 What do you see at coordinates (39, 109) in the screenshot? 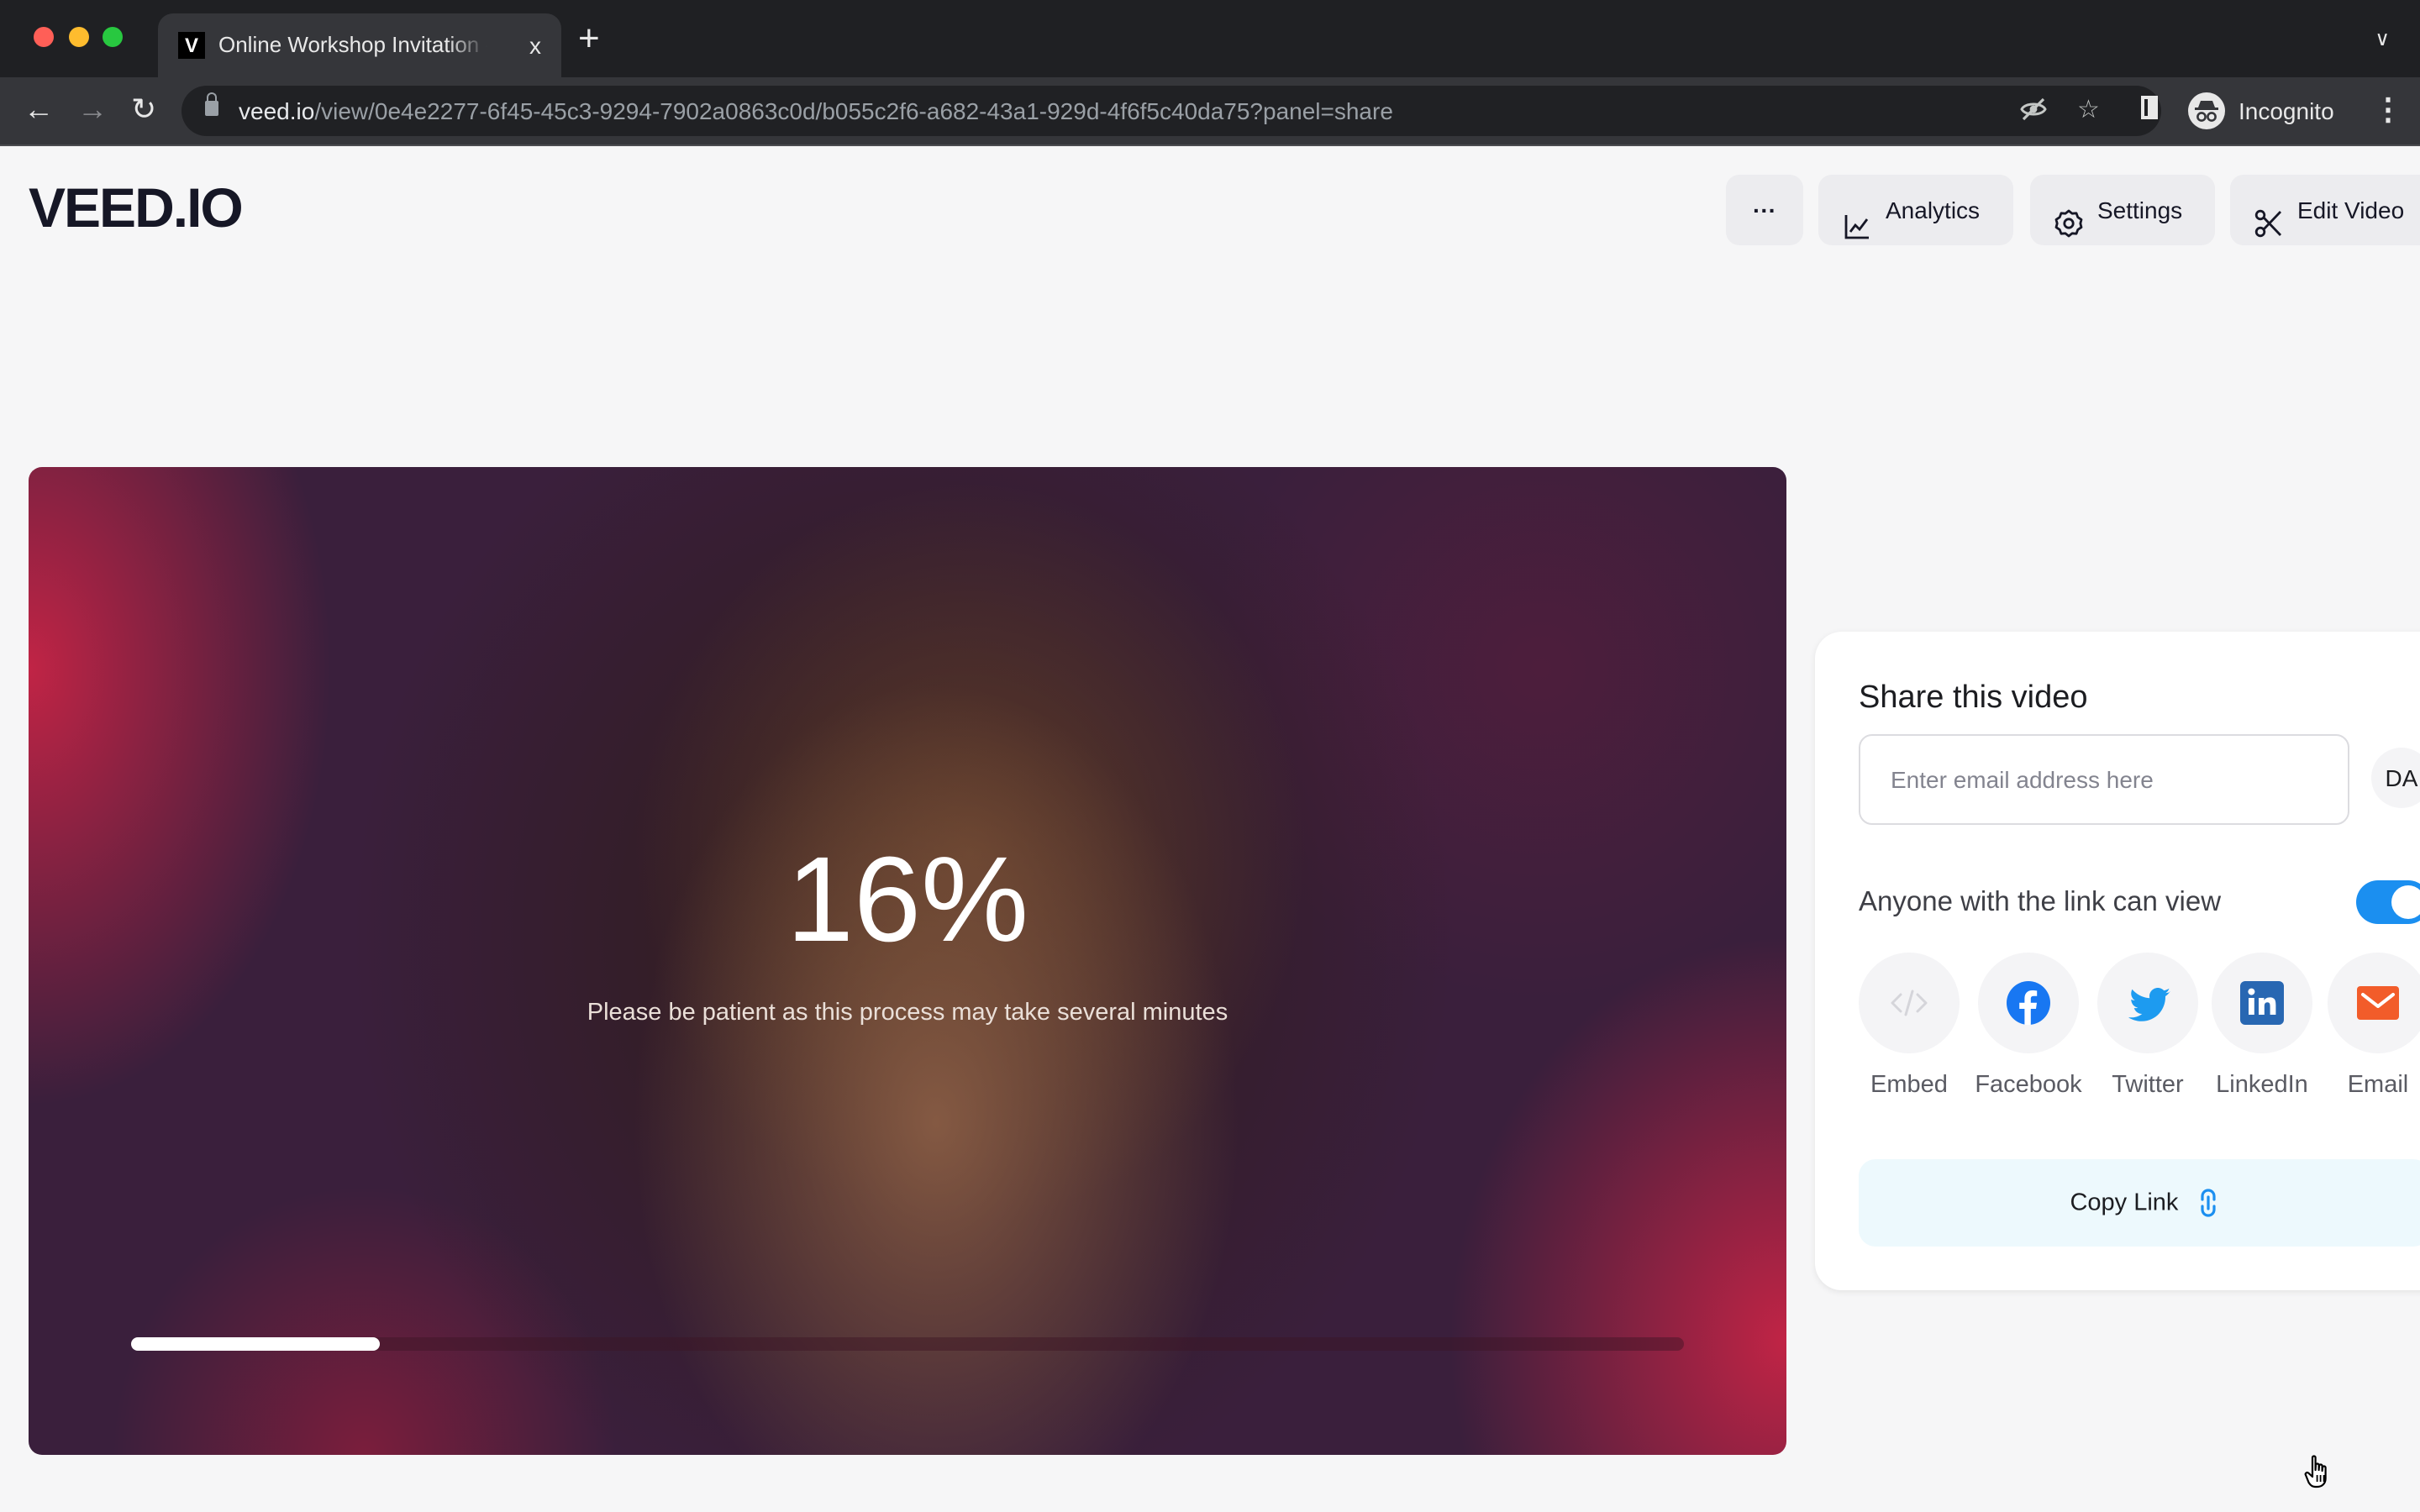
I see `back-arrow-icon: ←` at bounding box center [39, 109].